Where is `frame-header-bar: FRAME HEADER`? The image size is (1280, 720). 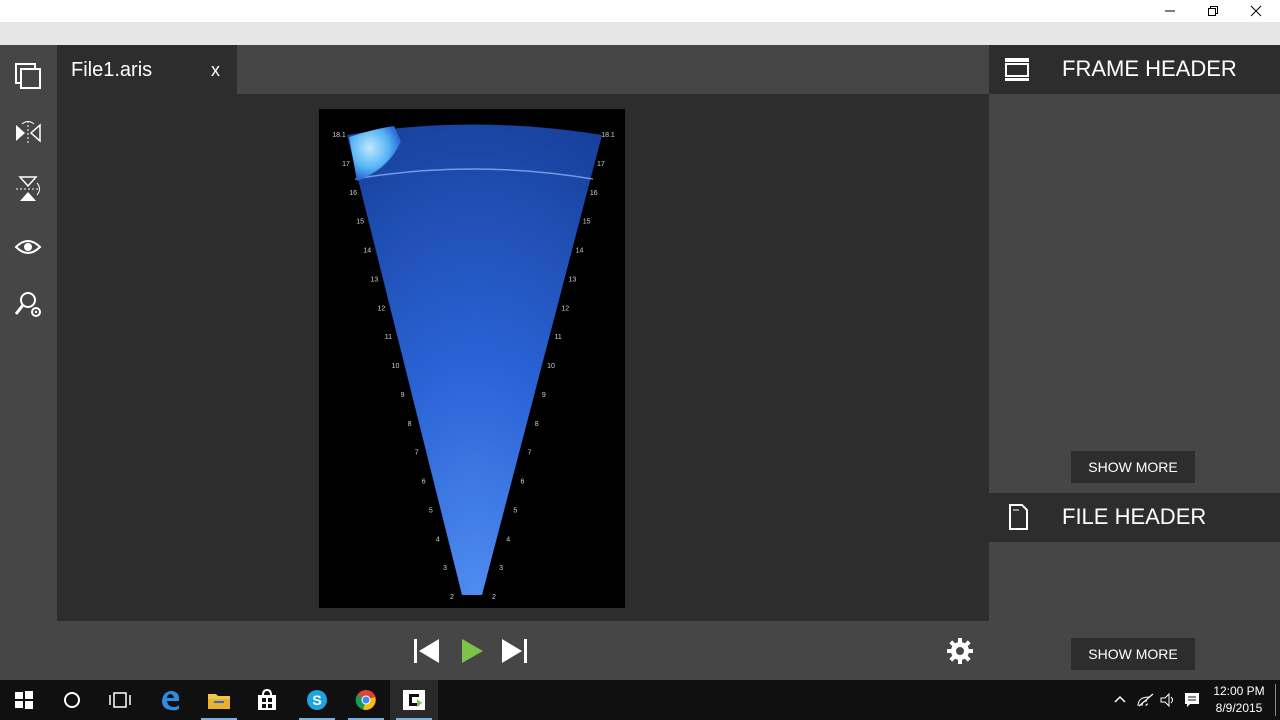
frame-header-bar: FRAME HEADER is located at coordinates (1134, 69).